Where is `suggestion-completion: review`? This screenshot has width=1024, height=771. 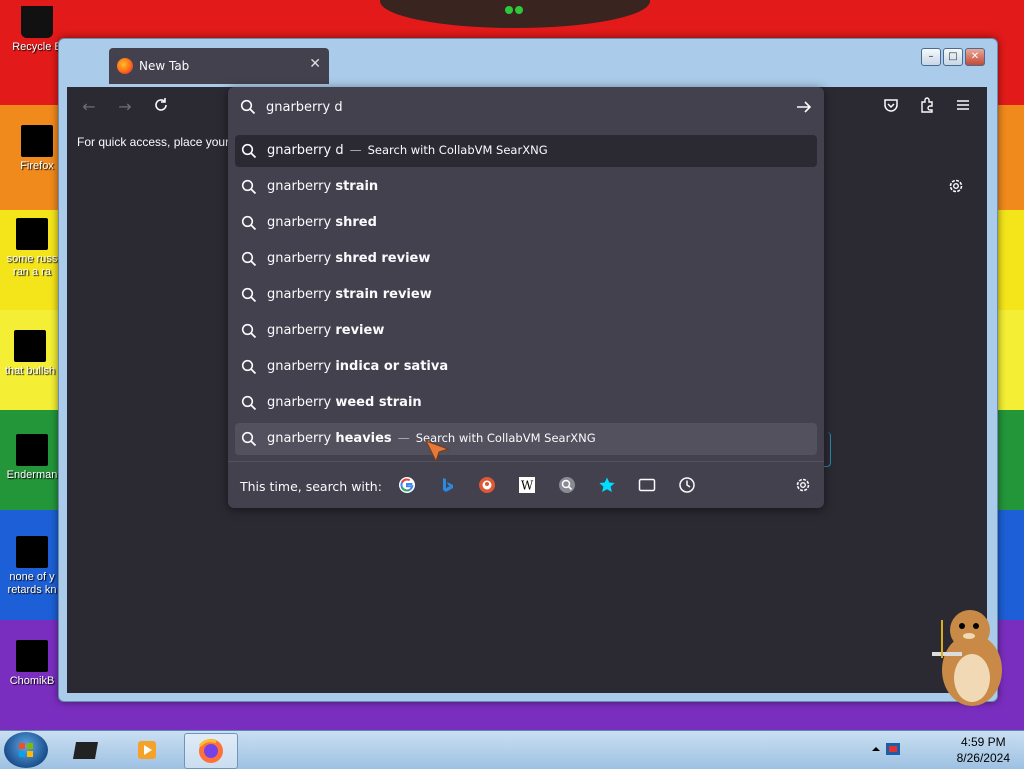 suggestion-completion: review is located at coordinates (360, 330).